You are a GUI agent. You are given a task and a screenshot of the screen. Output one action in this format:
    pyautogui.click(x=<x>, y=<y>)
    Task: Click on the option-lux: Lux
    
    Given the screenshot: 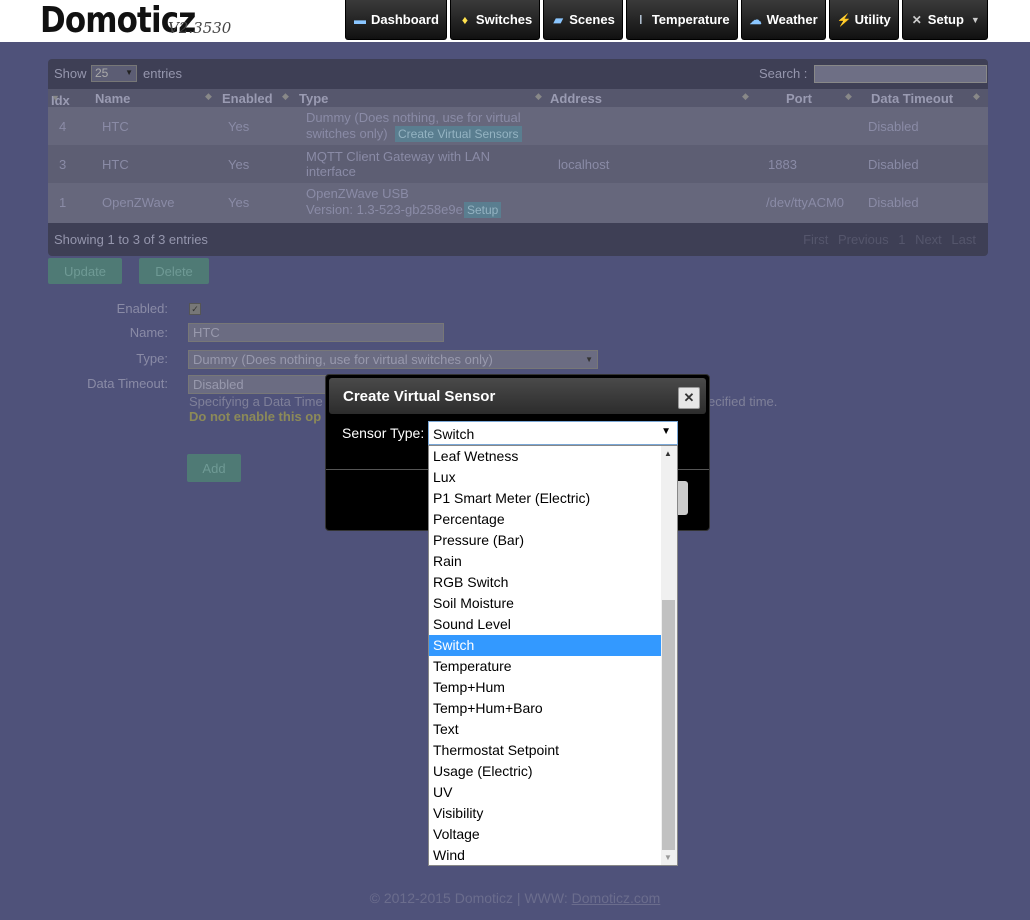 What is the action you would take?
    pyautogui.click(x=545, y=477)
    